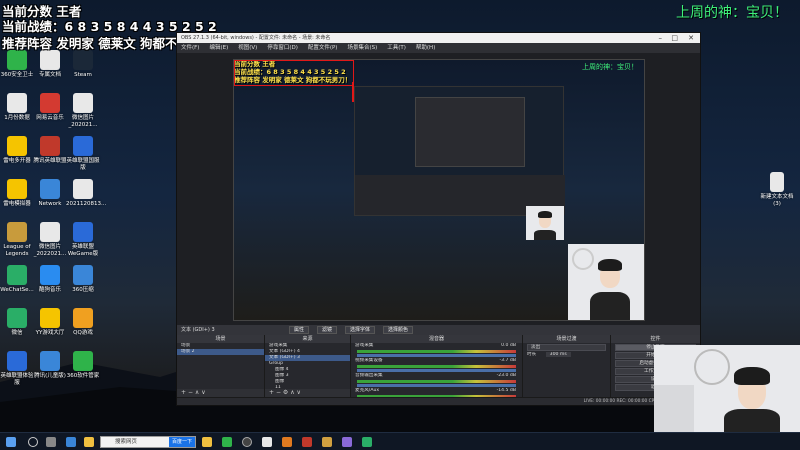 This screenshot has height=450, width=800. What do you see at coordinates (183, 392) in the screenshot?
I see `add-scene-icon: +` at bounding box center [183, 392].